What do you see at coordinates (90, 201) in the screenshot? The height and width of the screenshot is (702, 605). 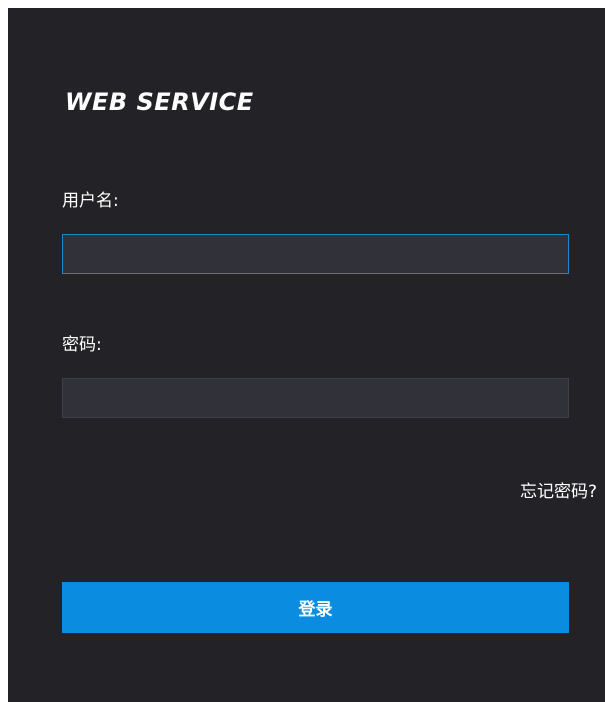 I see `username-label: 用户名:` at bounding box center [90, 201].